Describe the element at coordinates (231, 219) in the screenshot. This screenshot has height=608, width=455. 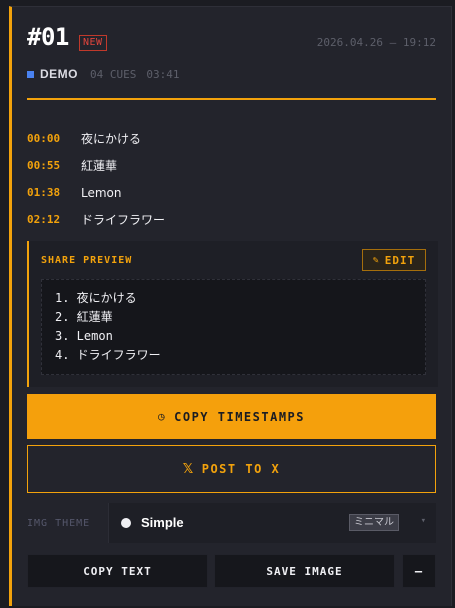
I see `list-item: 02:12 ドライフラワー` at that location.